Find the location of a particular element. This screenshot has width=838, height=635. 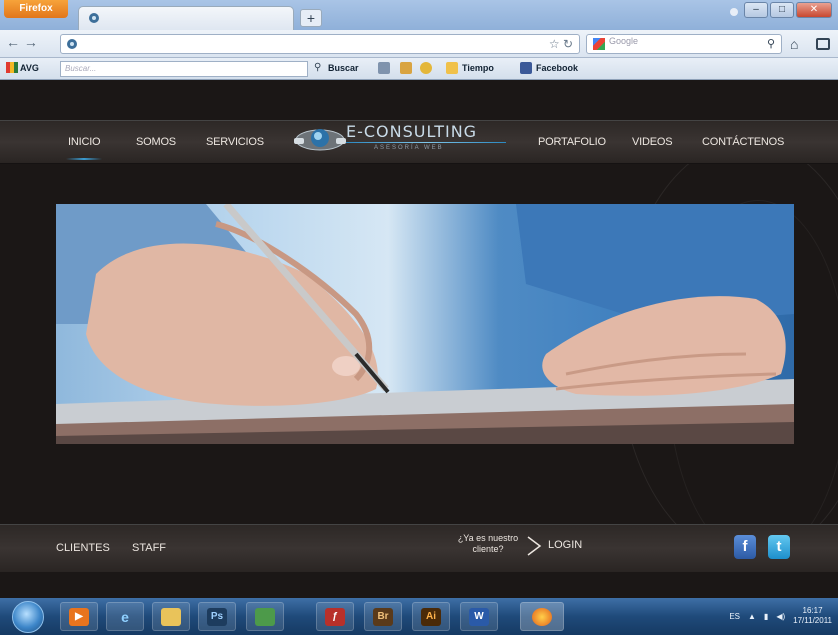

search-engine-box: Google ⚲ is located at coordinates (684, 44).